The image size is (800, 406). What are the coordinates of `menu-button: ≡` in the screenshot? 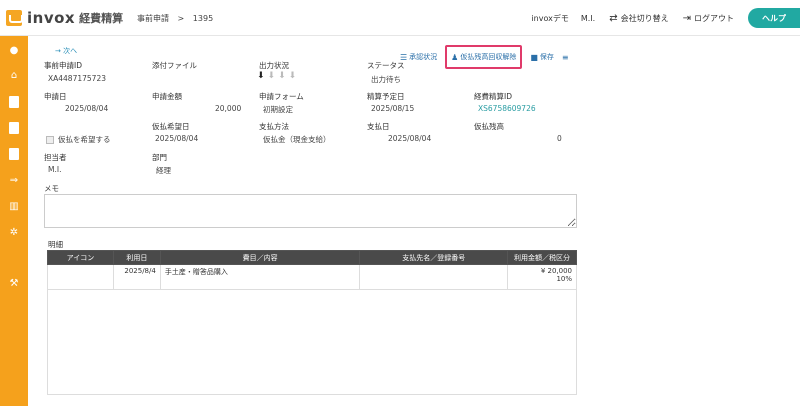 It's located at (566, 57).